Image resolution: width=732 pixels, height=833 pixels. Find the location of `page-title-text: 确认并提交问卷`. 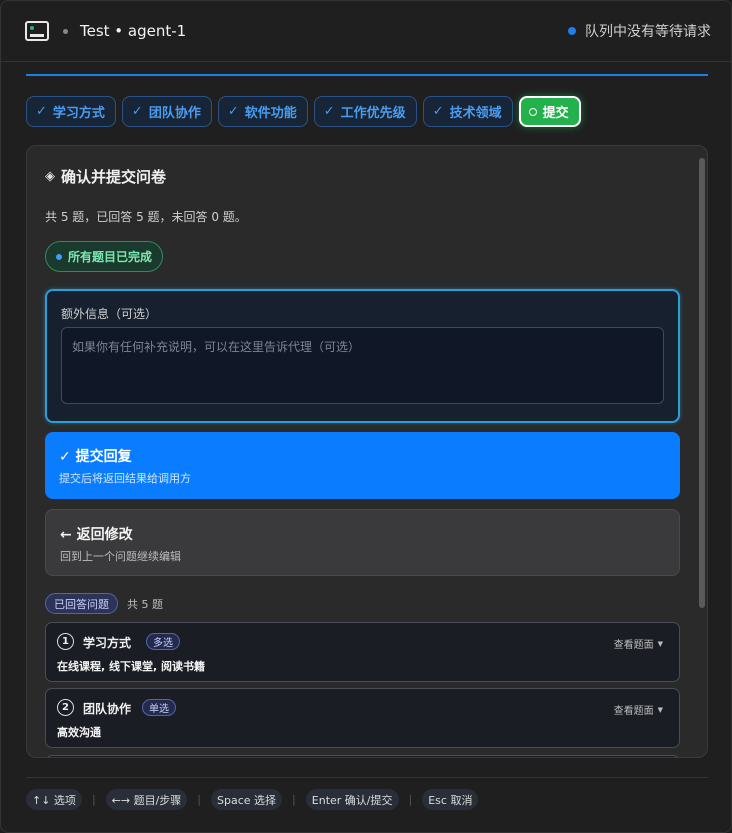

page-title-text: 确认并提交问卷 is located at coordinates (114, 177).